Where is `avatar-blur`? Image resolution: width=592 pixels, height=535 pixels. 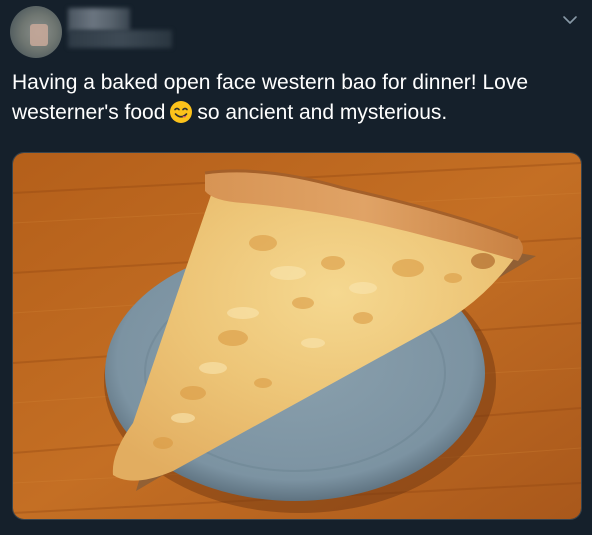
avatar-blur is located at coordinates (39, 35).